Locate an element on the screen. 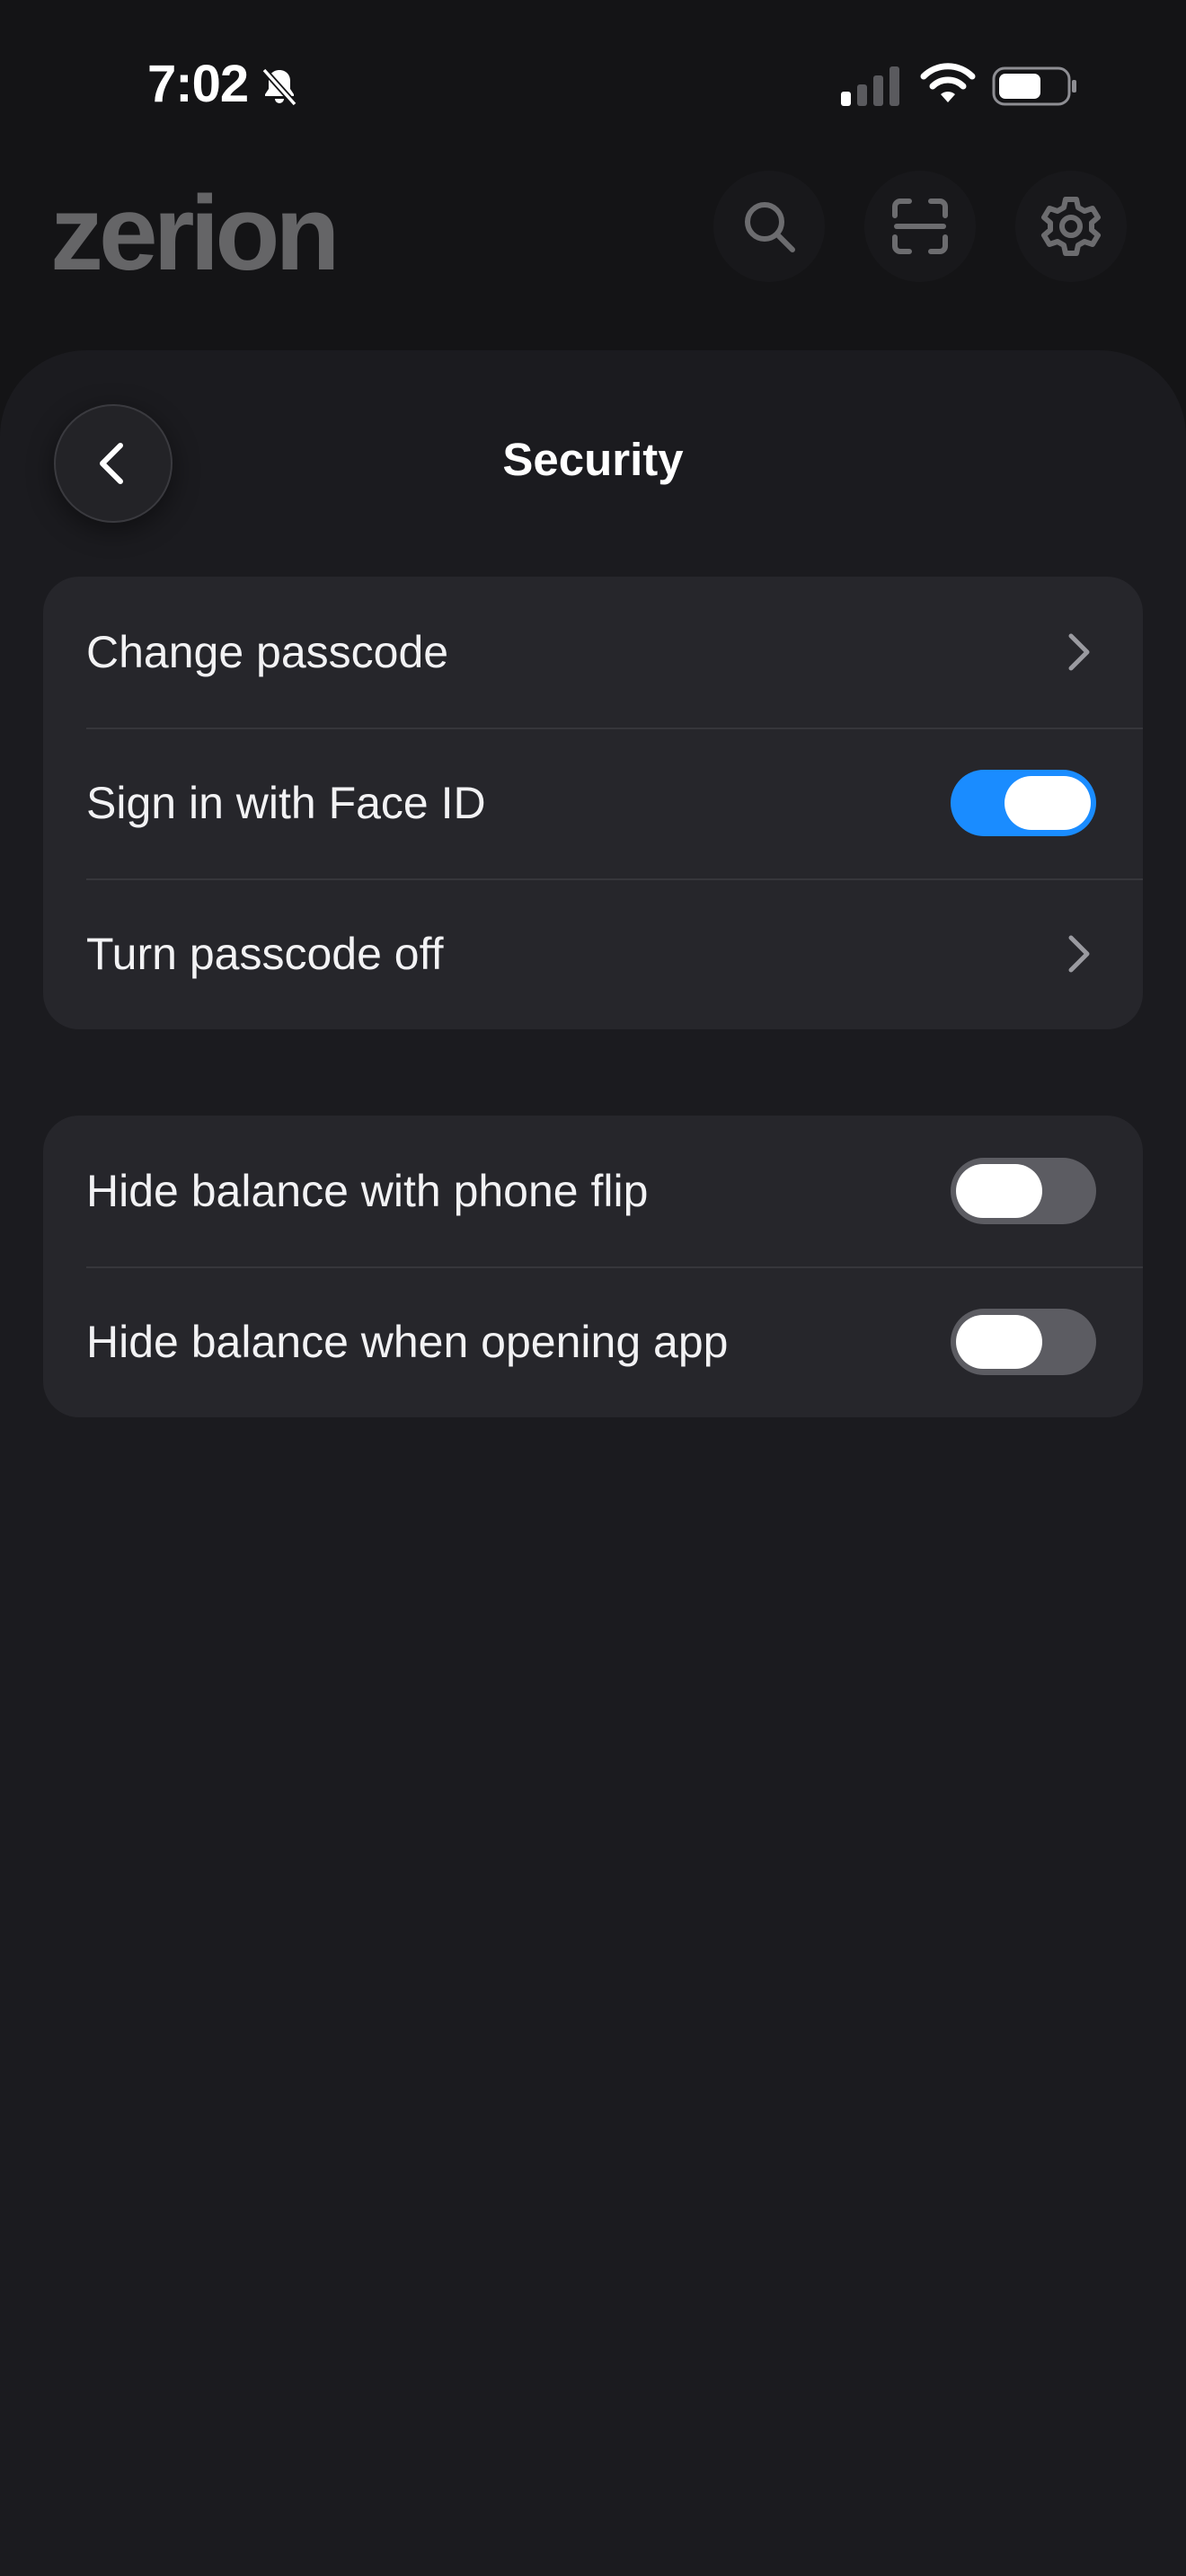 The width and height of the screenshot is (1186, 2576). hide-balance-flip-toggle is located at coordinates (1023, 1191).